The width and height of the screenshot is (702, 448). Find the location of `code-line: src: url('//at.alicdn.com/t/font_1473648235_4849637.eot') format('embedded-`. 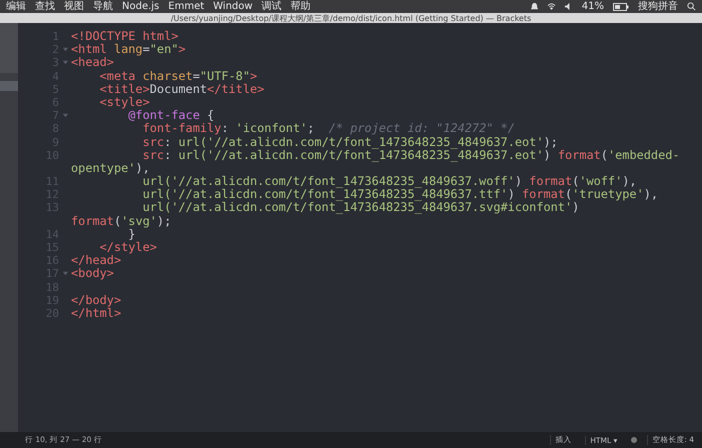

code-line: src: url('//at.alicdn.com/t/font_1473648235_4849637.eot') format('embedded- is located at coordinates (411, 155).